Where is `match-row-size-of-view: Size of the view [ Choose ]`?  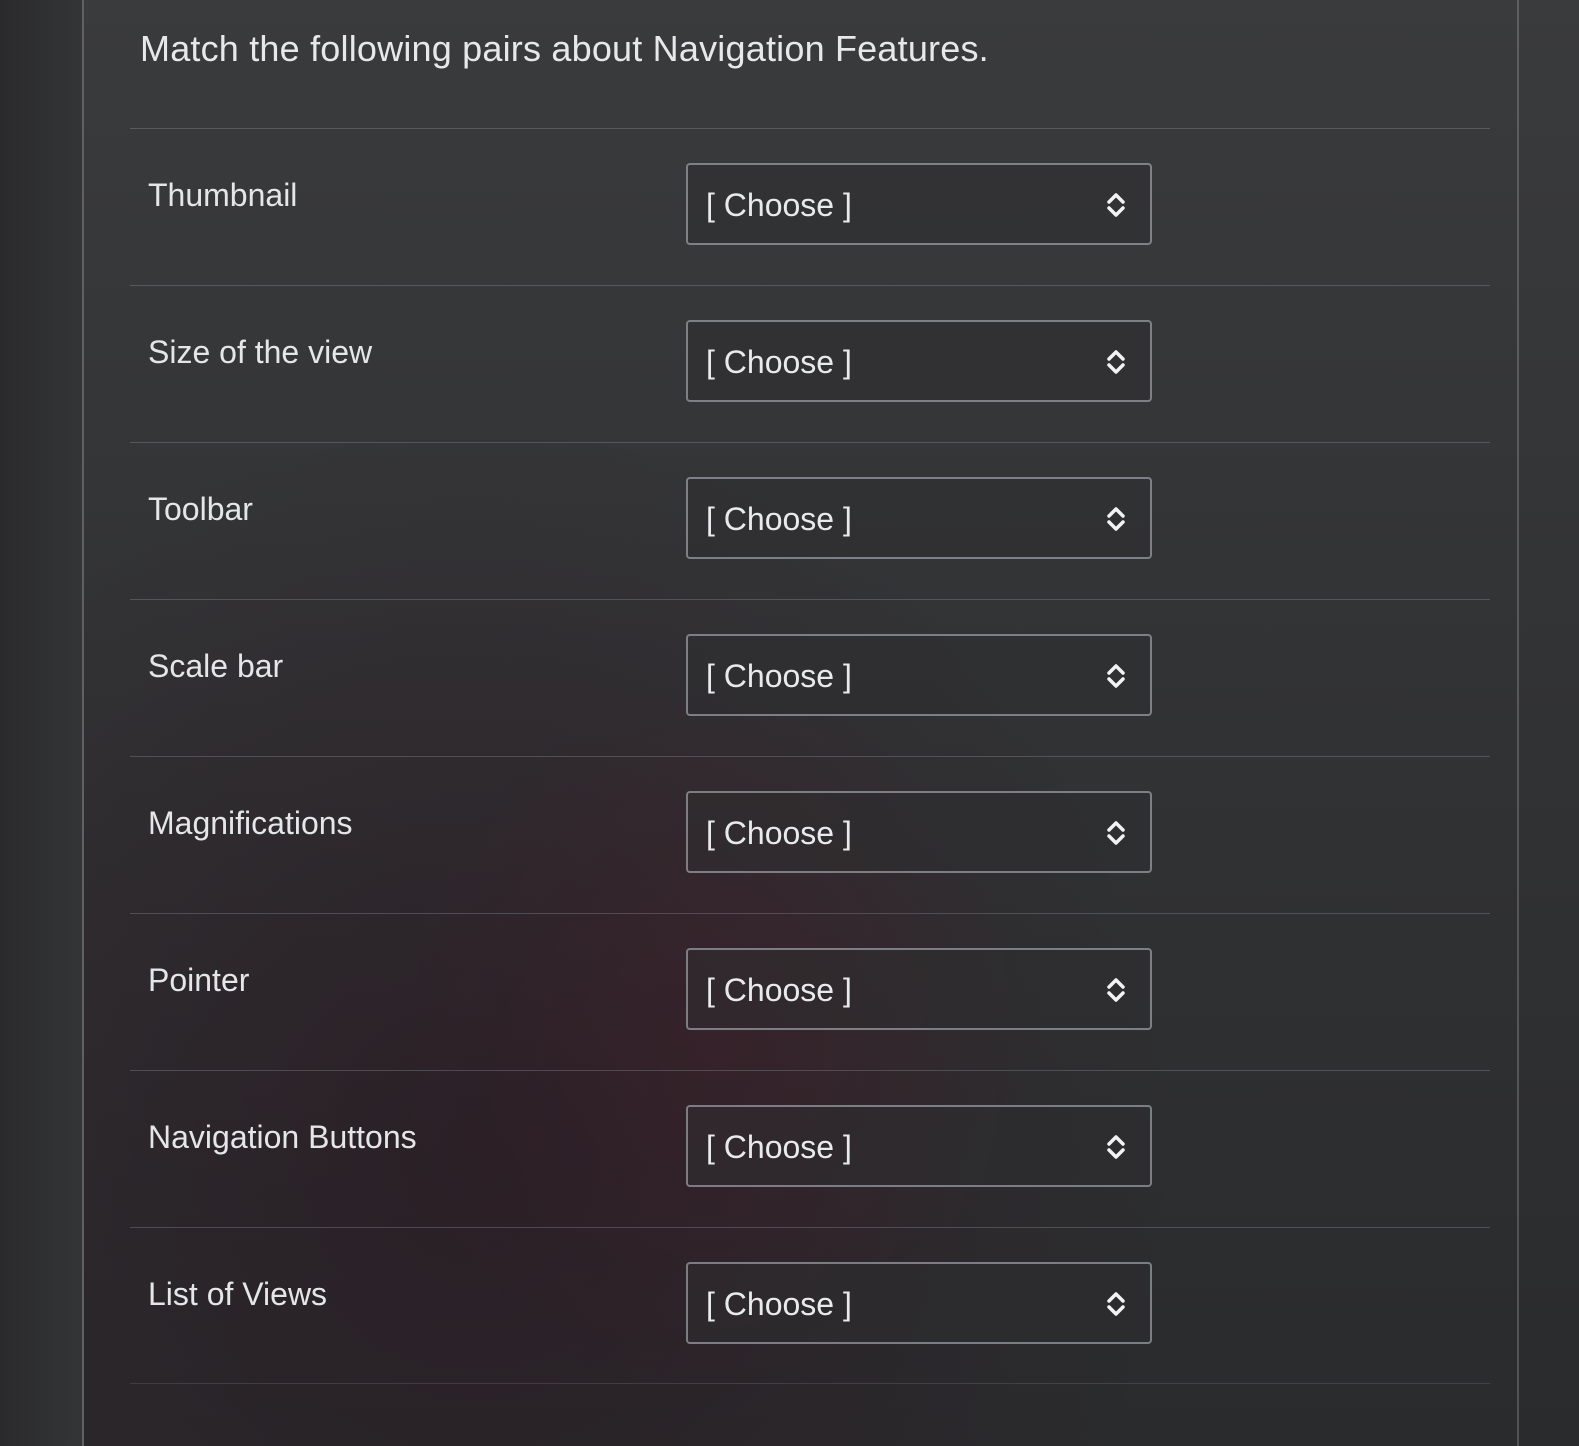
match-row-size-of-view: Size of the view [ Choose ] is located at coordinates (810, 363).